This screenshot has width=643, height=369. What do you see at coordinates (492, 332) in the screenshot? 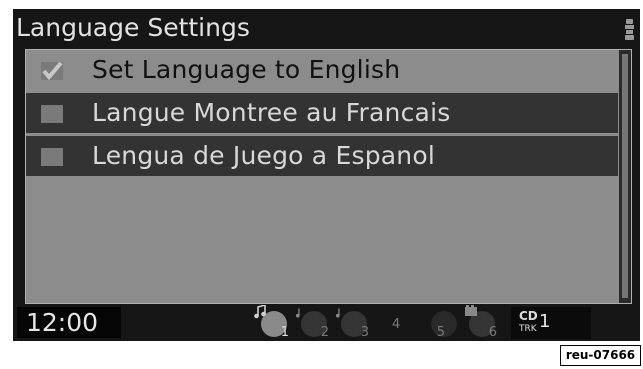
I see `disc-slot-number: 6` at bounding box center [492, 332].